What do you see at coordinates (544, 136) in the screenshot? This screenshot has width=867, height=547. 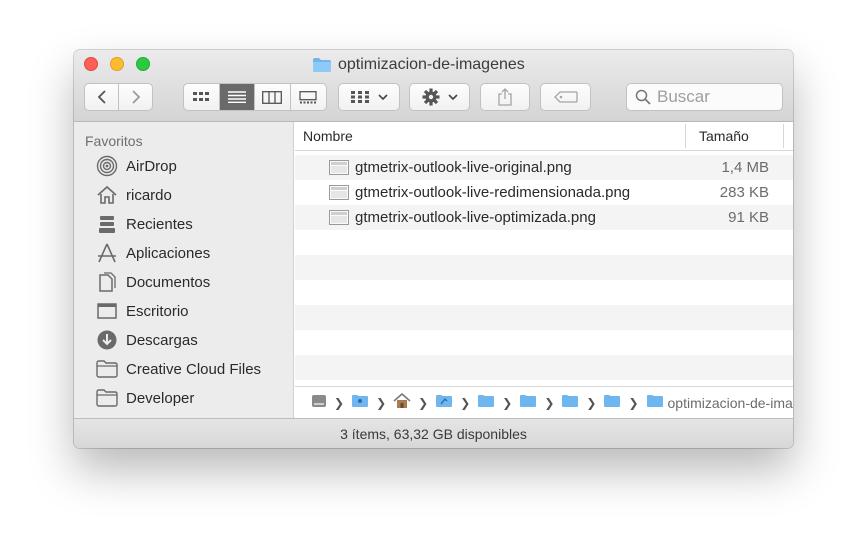 I see `column-header: Nombre Tamaño` at bounding box center [544, 136].